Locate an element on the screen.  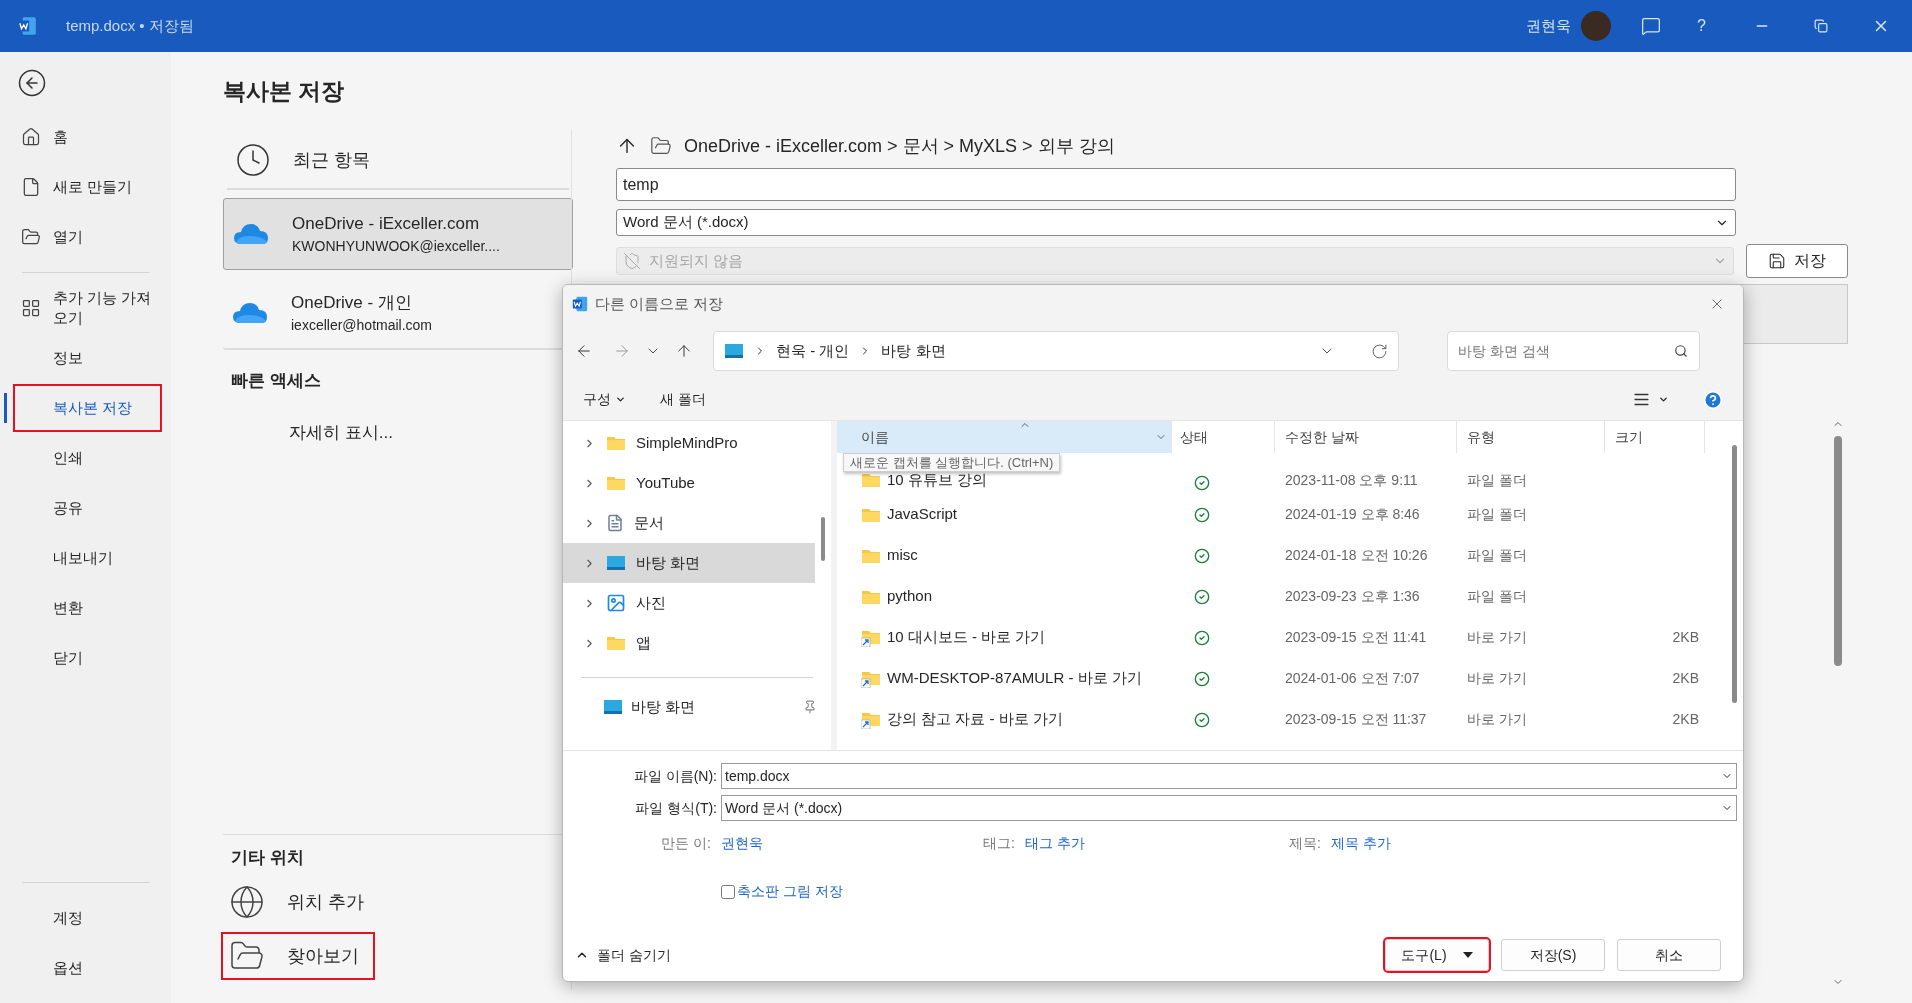
sidebar-item: 공유 is located at coordinates (87, 508).